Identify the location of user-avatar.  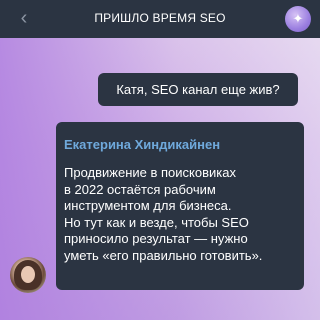
(28, 275).